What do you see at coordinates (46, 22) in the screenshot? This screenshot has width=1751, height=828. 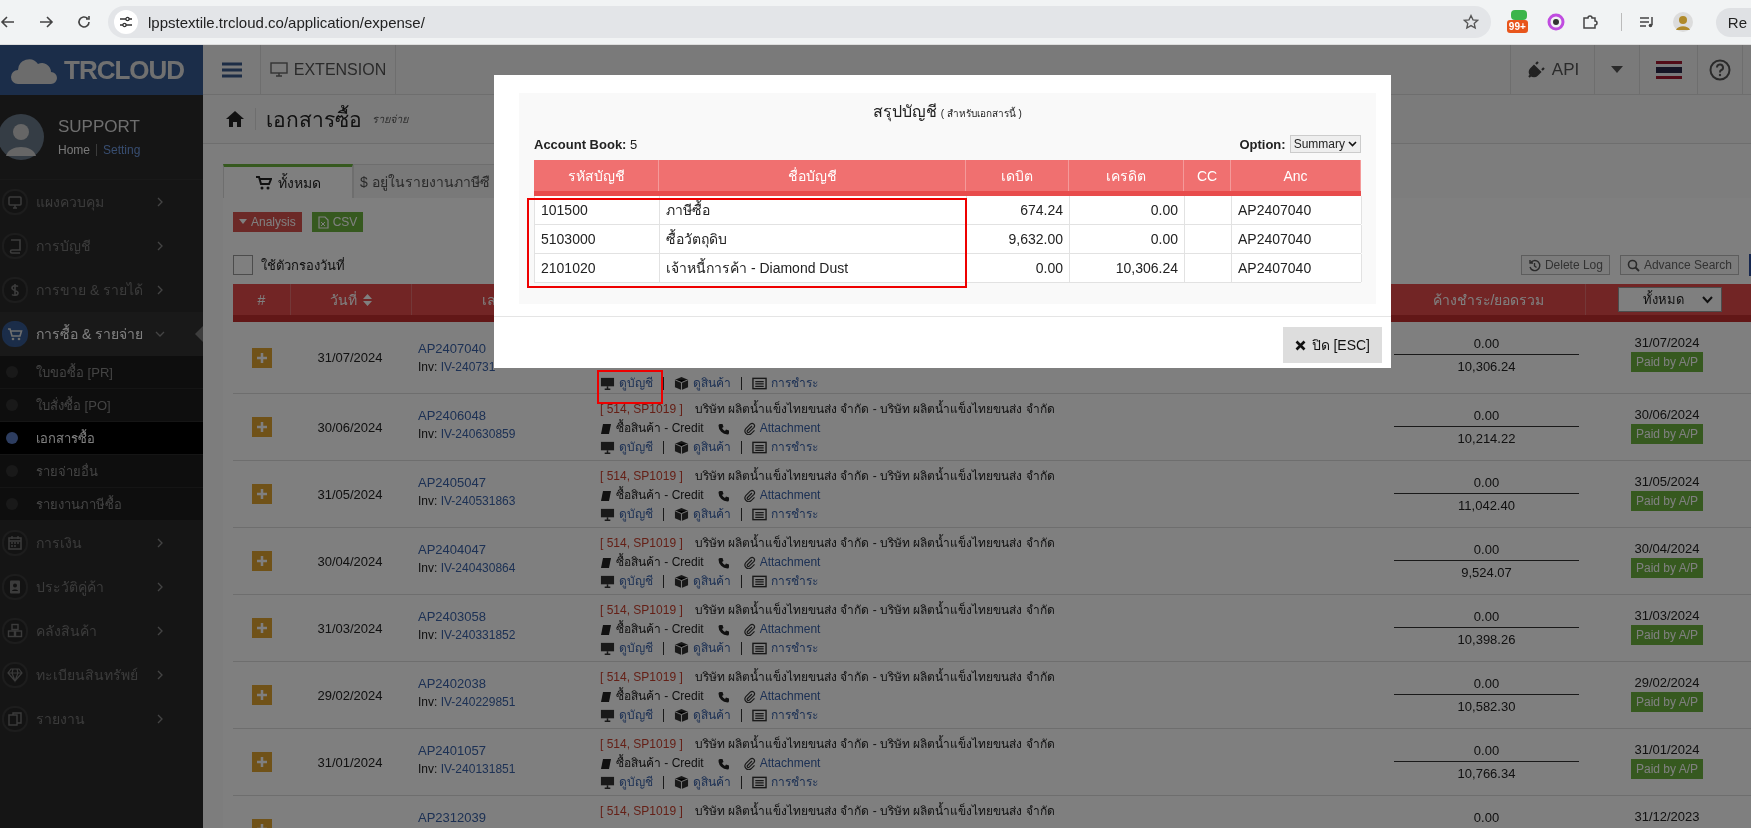 I see `forward-icon` at bounding box center [46, 22].